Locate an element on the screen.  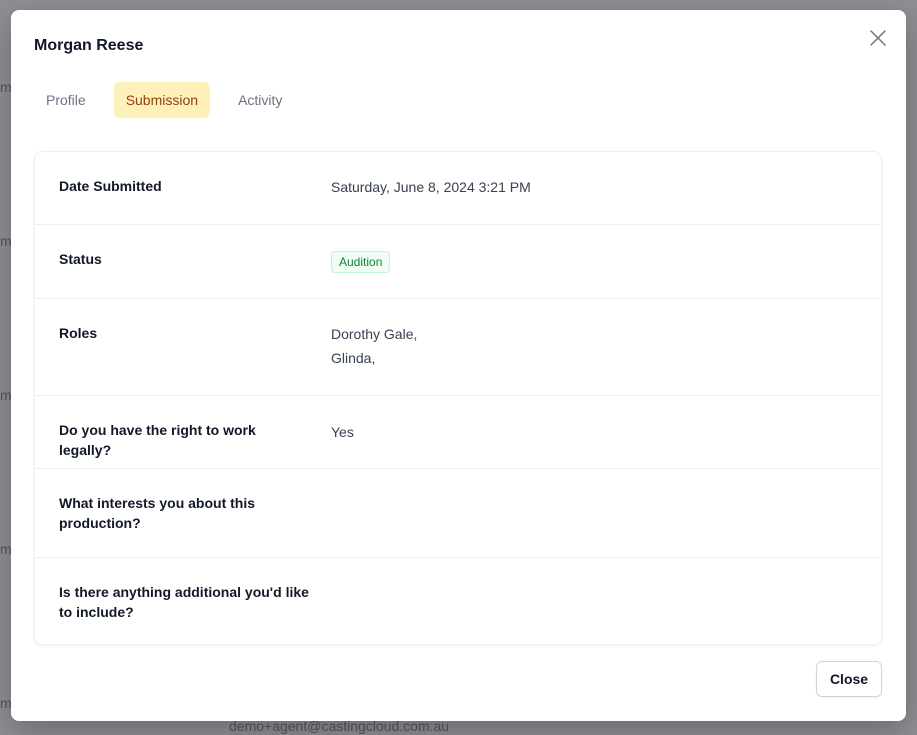
tab-activity: Activity is located at coordinates (260, 100).